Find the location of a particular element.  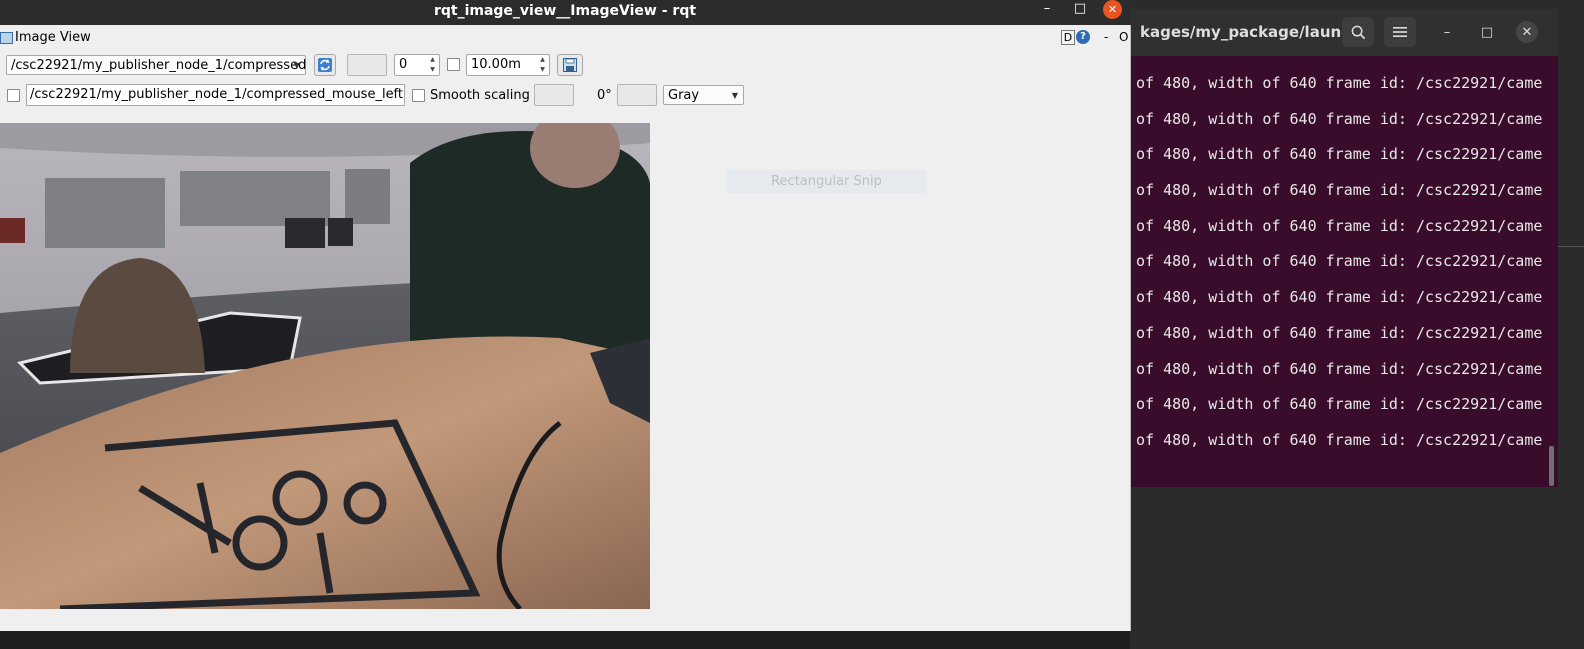

terminal-scrollbar is located at coordinates (1551, 466).